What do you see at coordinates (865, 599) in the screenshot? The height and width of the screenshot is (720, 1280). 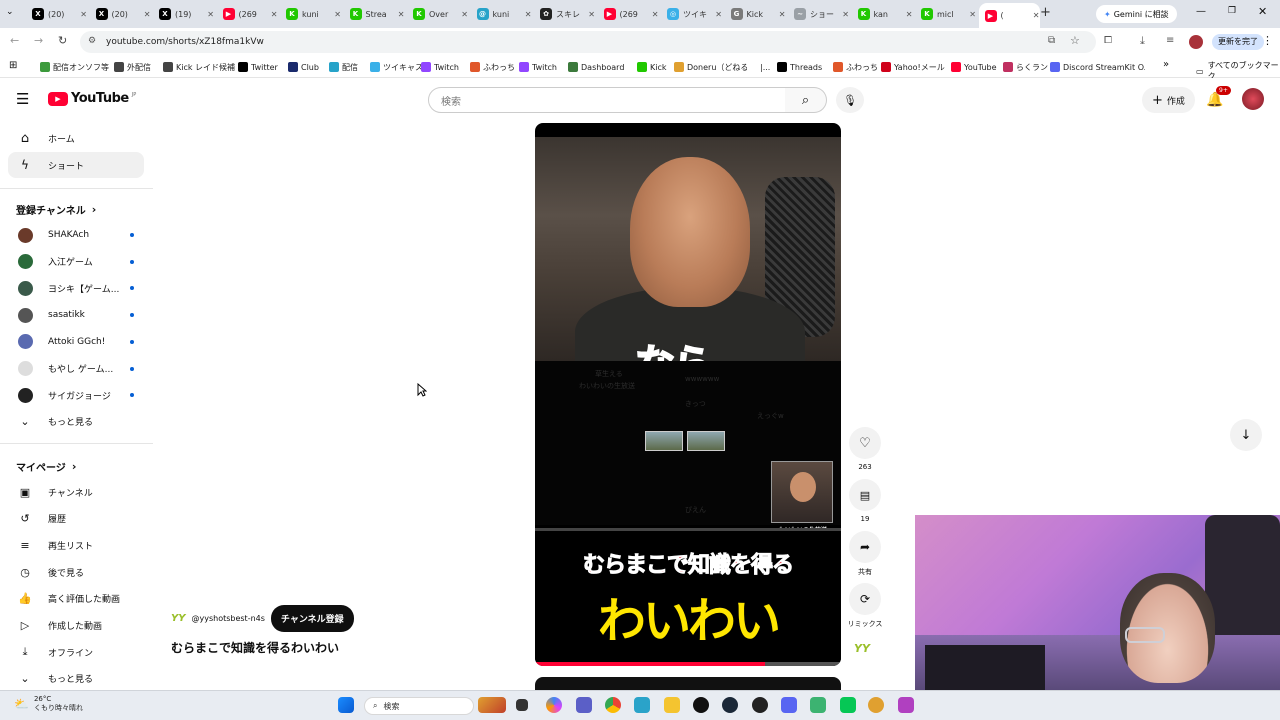 I see `remix-button: ⟳` at bounding box center [865, 599].